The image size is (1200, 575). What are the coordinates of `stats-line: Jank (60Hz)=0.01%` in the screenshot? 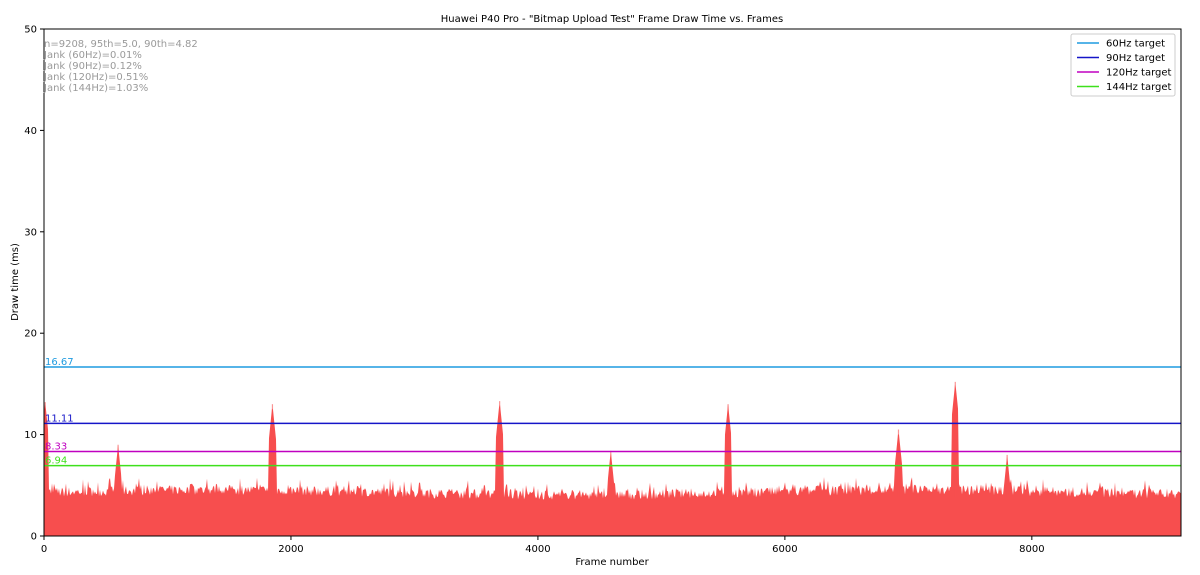 It's located at (92, 55).